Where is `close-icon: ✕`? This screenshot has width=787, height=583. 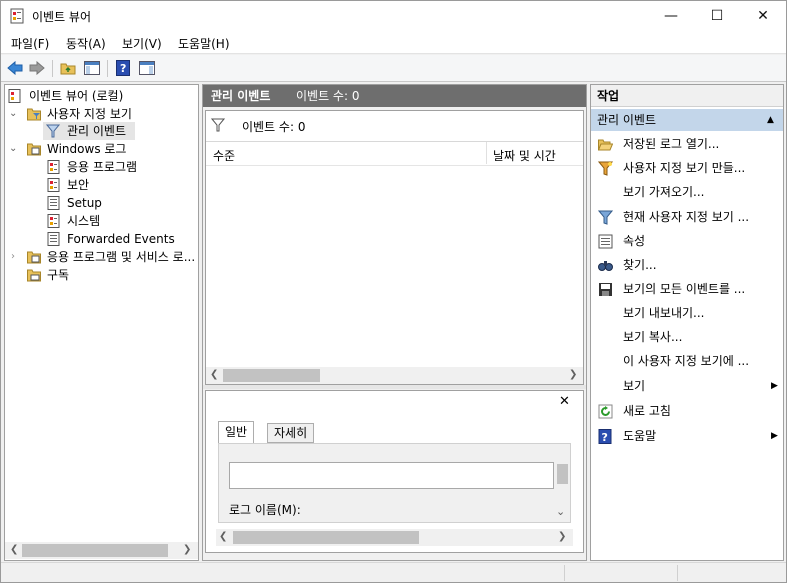 close-icon: ✕ is located at coordinates (763, 16).